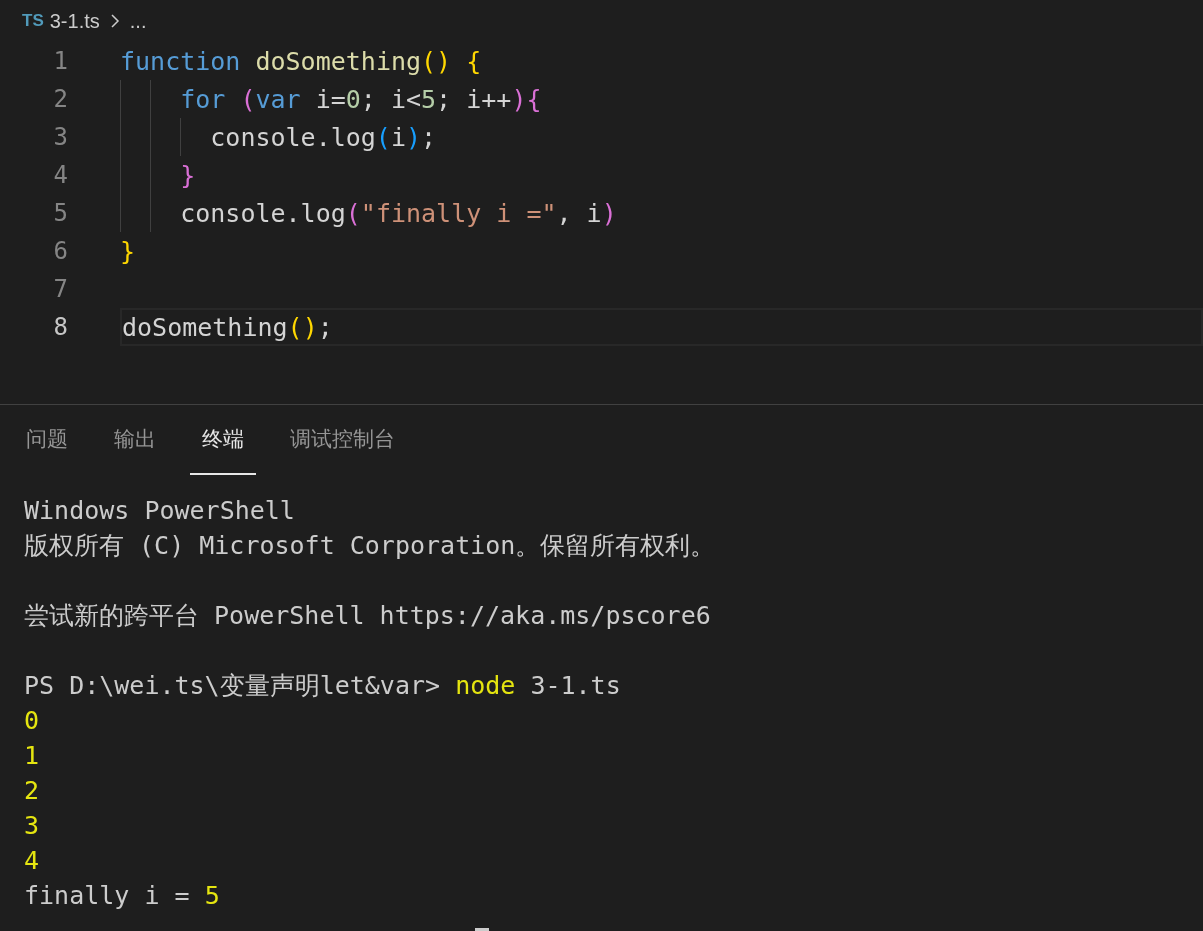 The image size is (1203, 931). Describe the element at coordinates (223, 440) in the screenshot. I see `panel-tab: 终端` at that location.